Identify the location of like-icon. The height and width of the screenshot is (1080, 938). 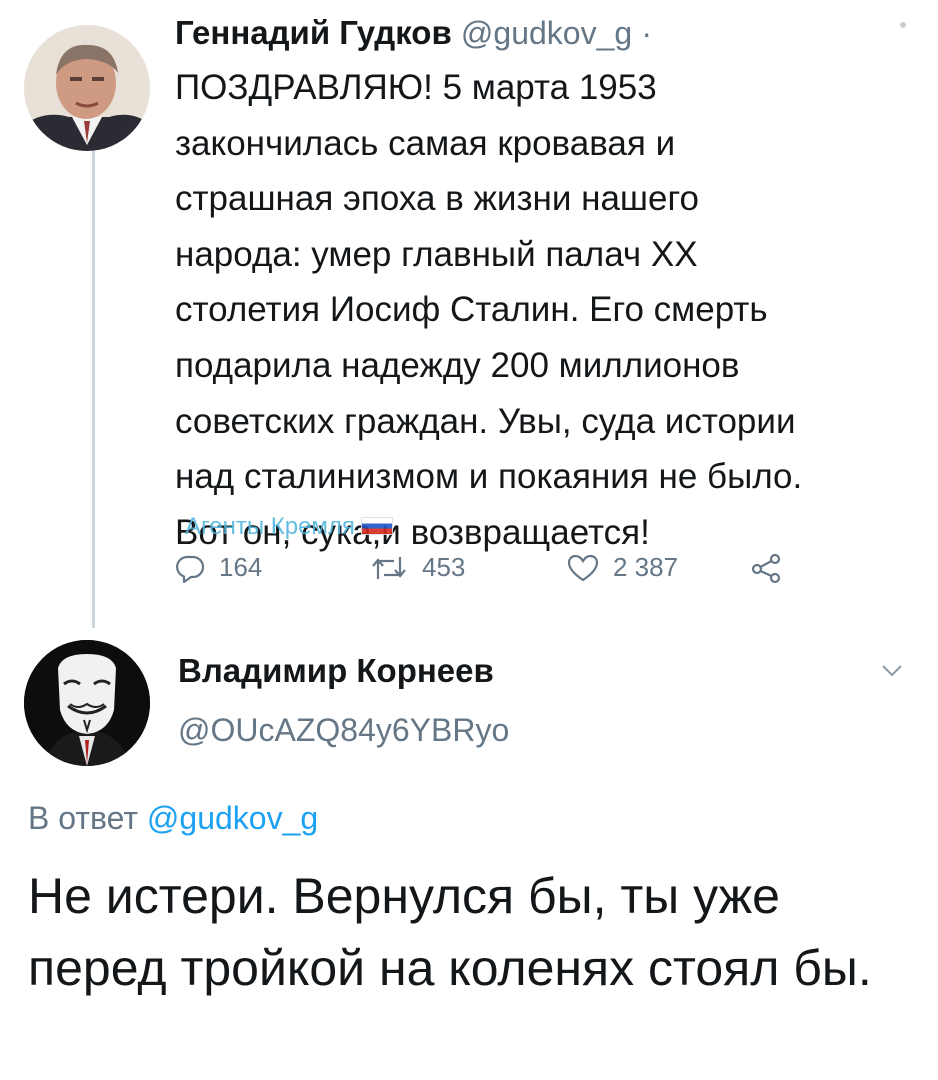
(583, 567).